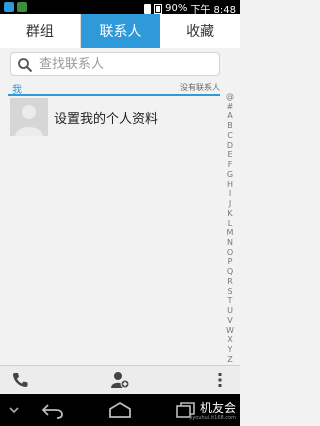 Image resolution: width=320 pixels, height=426 pixels. I want to click on my-profile-row: 设置我的个人资料, so click(114, 118).